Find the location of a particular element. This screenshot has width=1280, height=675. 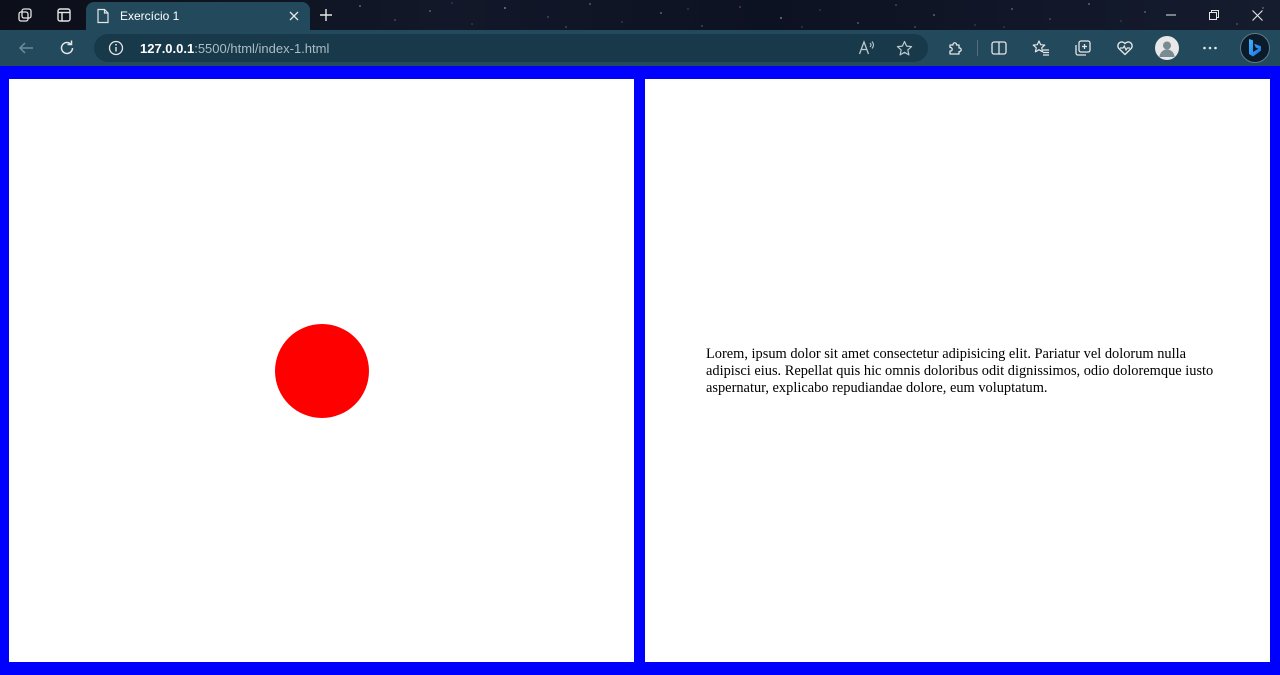

tab-actions-icon is located at coordinates (64, 15).